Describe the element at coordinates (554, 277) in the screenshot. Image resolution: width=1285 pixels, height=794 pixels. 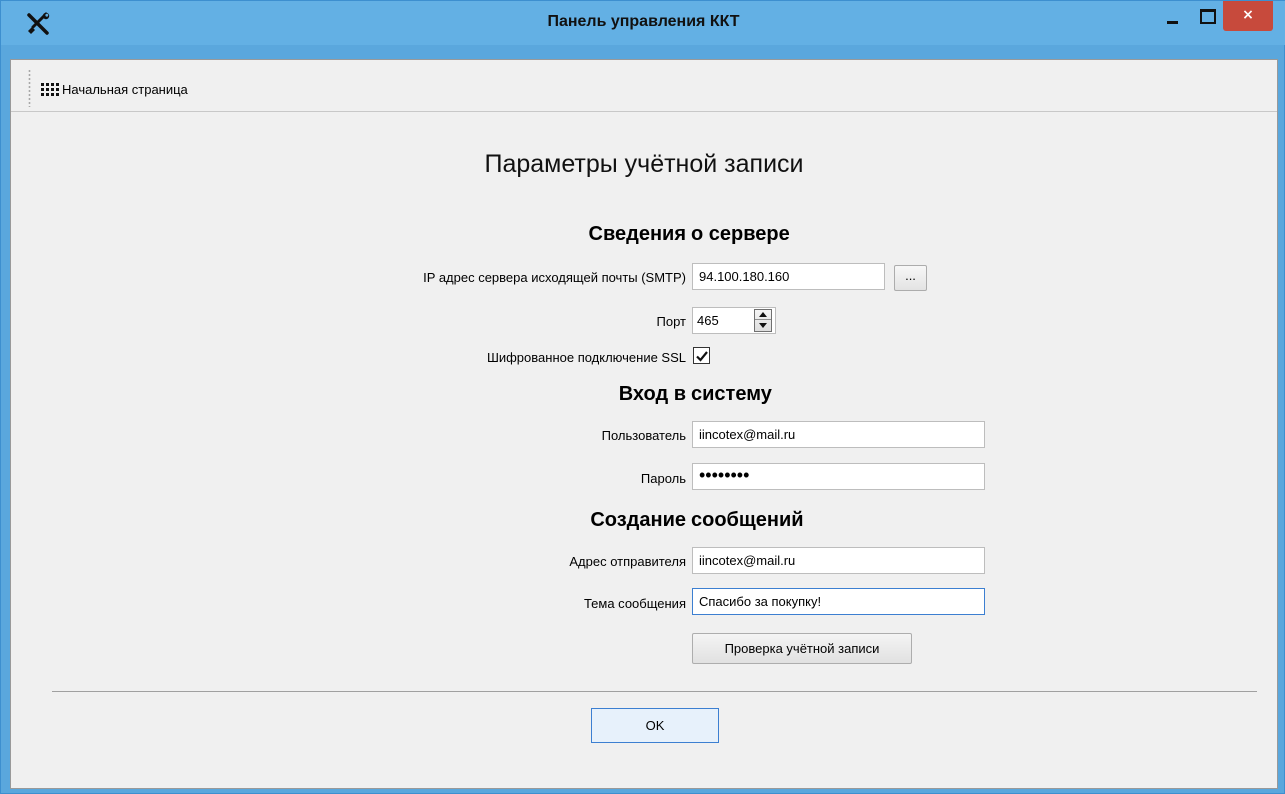
I see `smtp-label: IP адрес сервера исходящей почты (SMTP)` at that location.